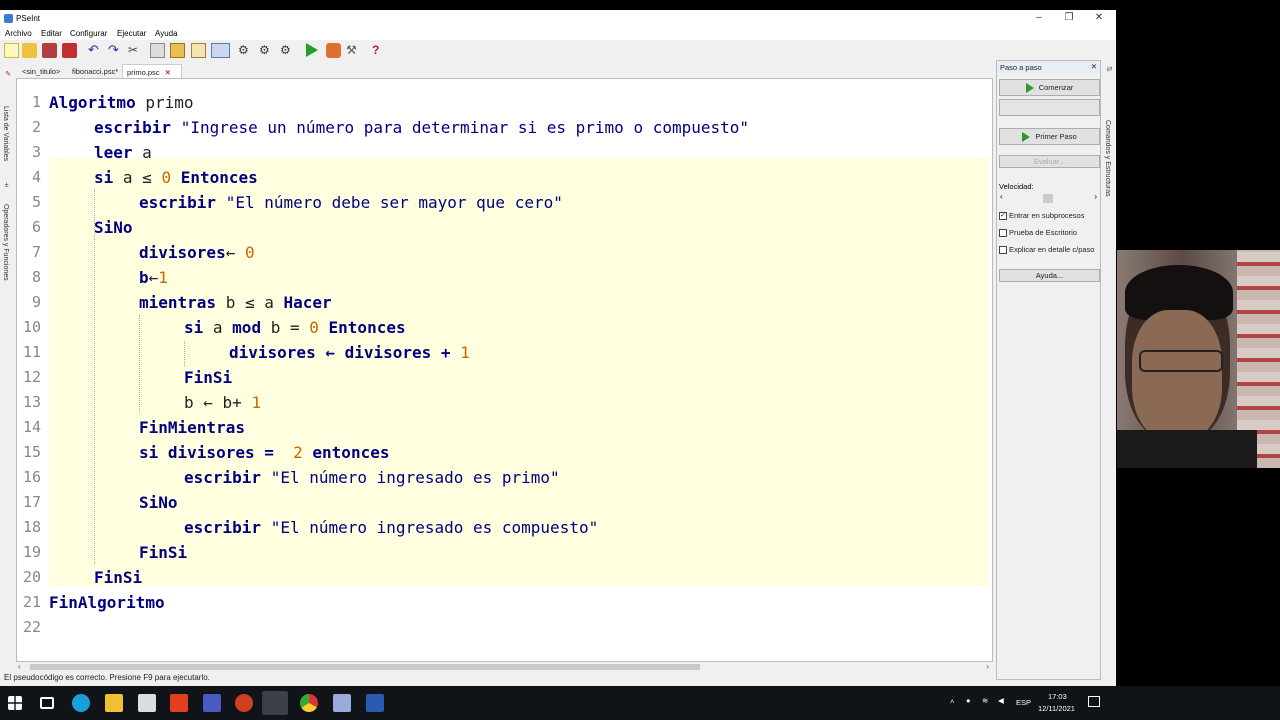 This screenshot has height=720, width=1280. Describe the element at coordinates (212, 703) in the screenshot. I see `teams-icon` at that location.